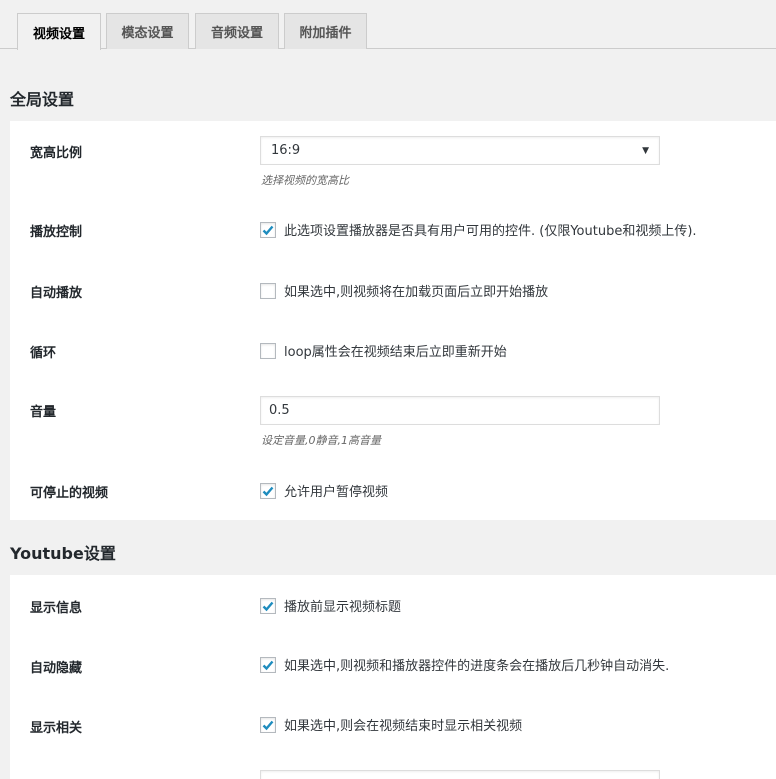 The height and width of the screenshot is (779, 776). What do you see at coordinates (325, 31) in the screenshot?
I see `tab-addons: 附加插件` at bounding box center [325, 31].